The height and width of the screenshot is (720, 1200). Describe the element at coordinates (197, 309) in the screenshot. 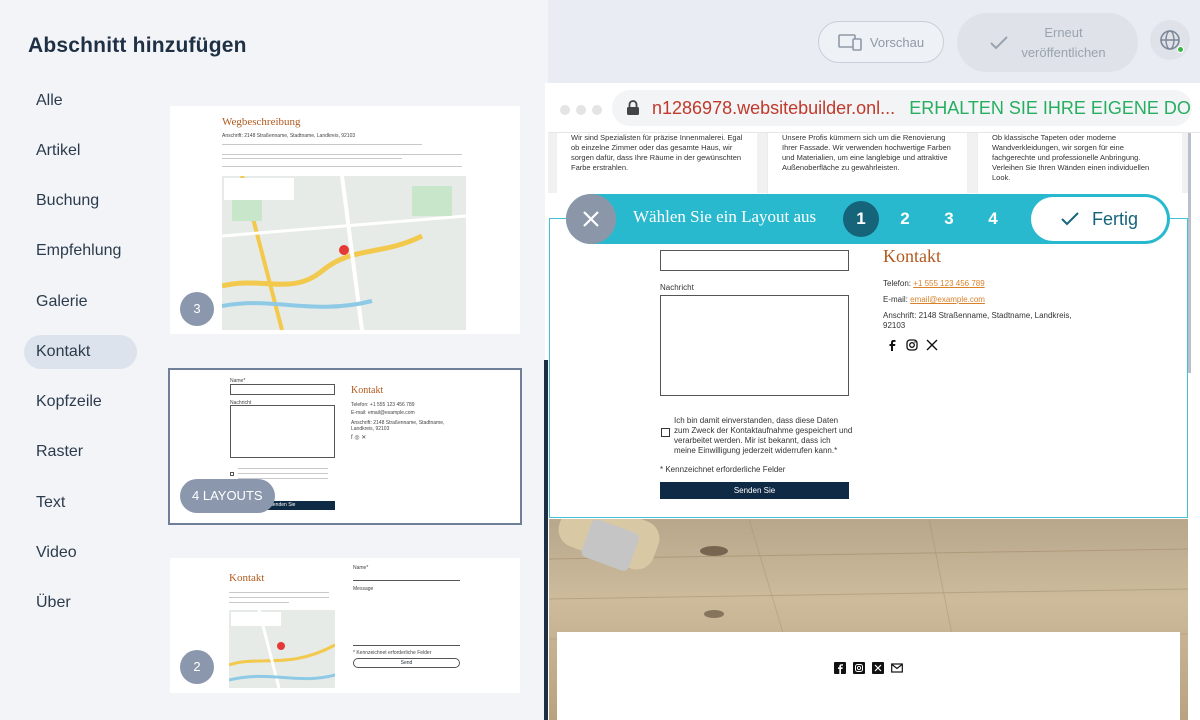

I see `layout-count-badge: 3` at that location.